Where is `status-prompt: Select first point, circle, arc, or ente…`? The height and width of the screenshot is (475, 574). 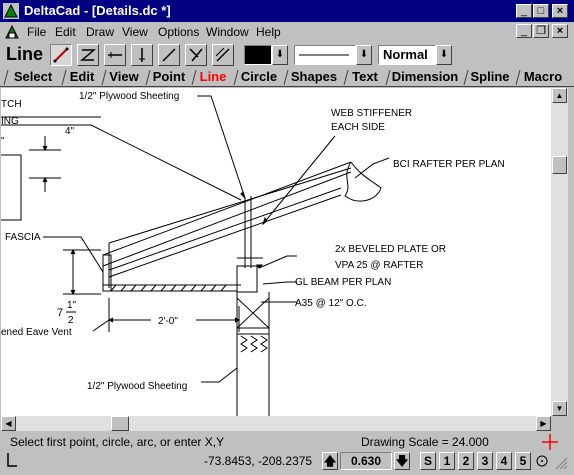 status-prompt: Select first point, circle, arc, or ente… is located at coordinates (117, 442).